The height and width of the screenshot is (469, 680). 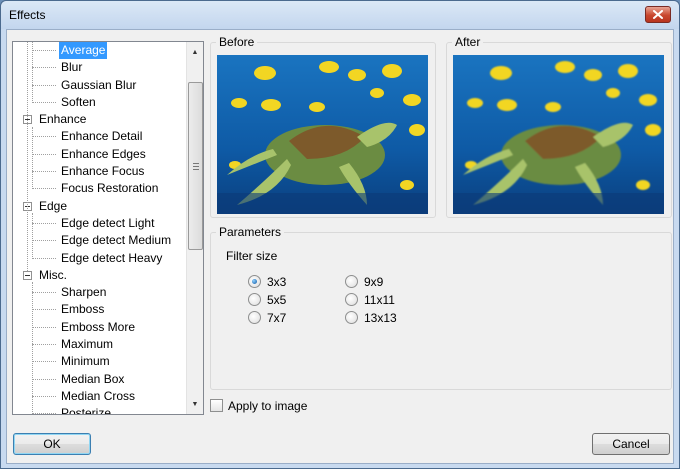 I want to click on grip-icon, so click(x=196, y=166).